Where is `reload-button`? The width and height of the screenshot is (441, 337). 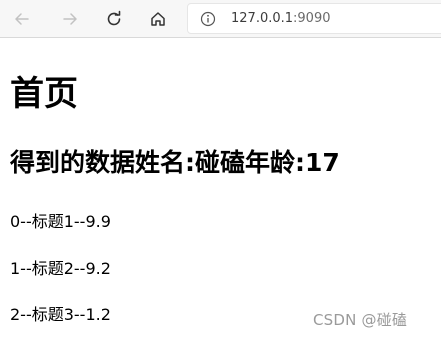 reload-button is located at coordinates (114, 19).